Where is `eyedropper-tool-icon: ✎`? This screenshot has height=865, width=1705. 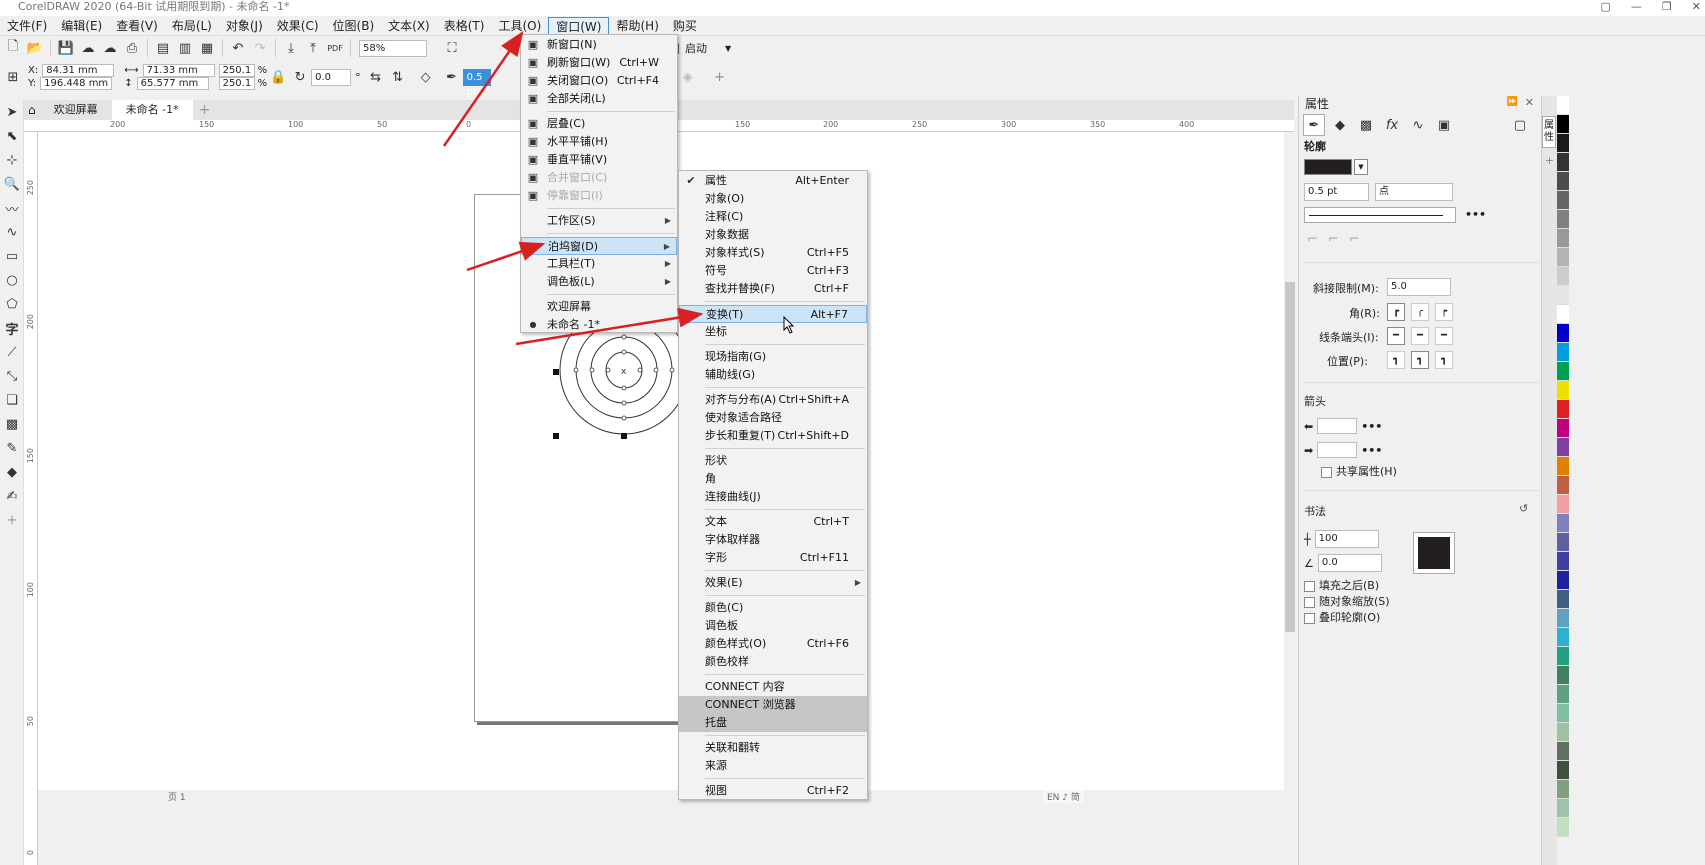
eyedropper-tool-icon: ✎ is located at coordinates (12, 448).